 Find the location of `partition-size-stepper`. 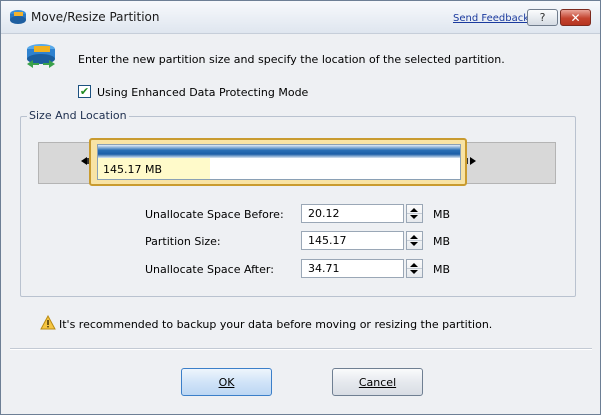

partition-size-stepper is located at coordinates (414, 240).